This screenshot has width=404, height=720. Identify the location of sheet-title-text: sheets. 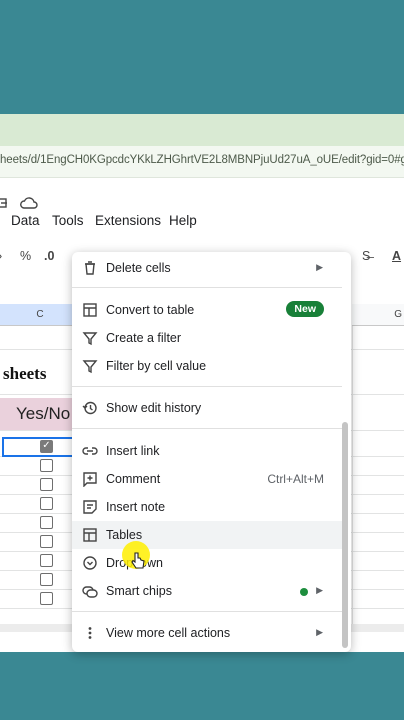
(25, 373).